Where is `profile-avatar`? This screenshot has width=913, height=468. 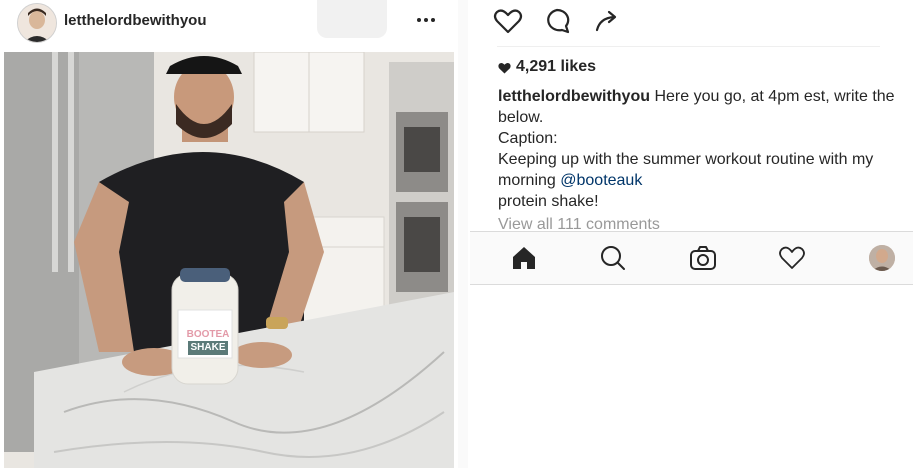
profile-avatar is located at coordinates (882, 258).